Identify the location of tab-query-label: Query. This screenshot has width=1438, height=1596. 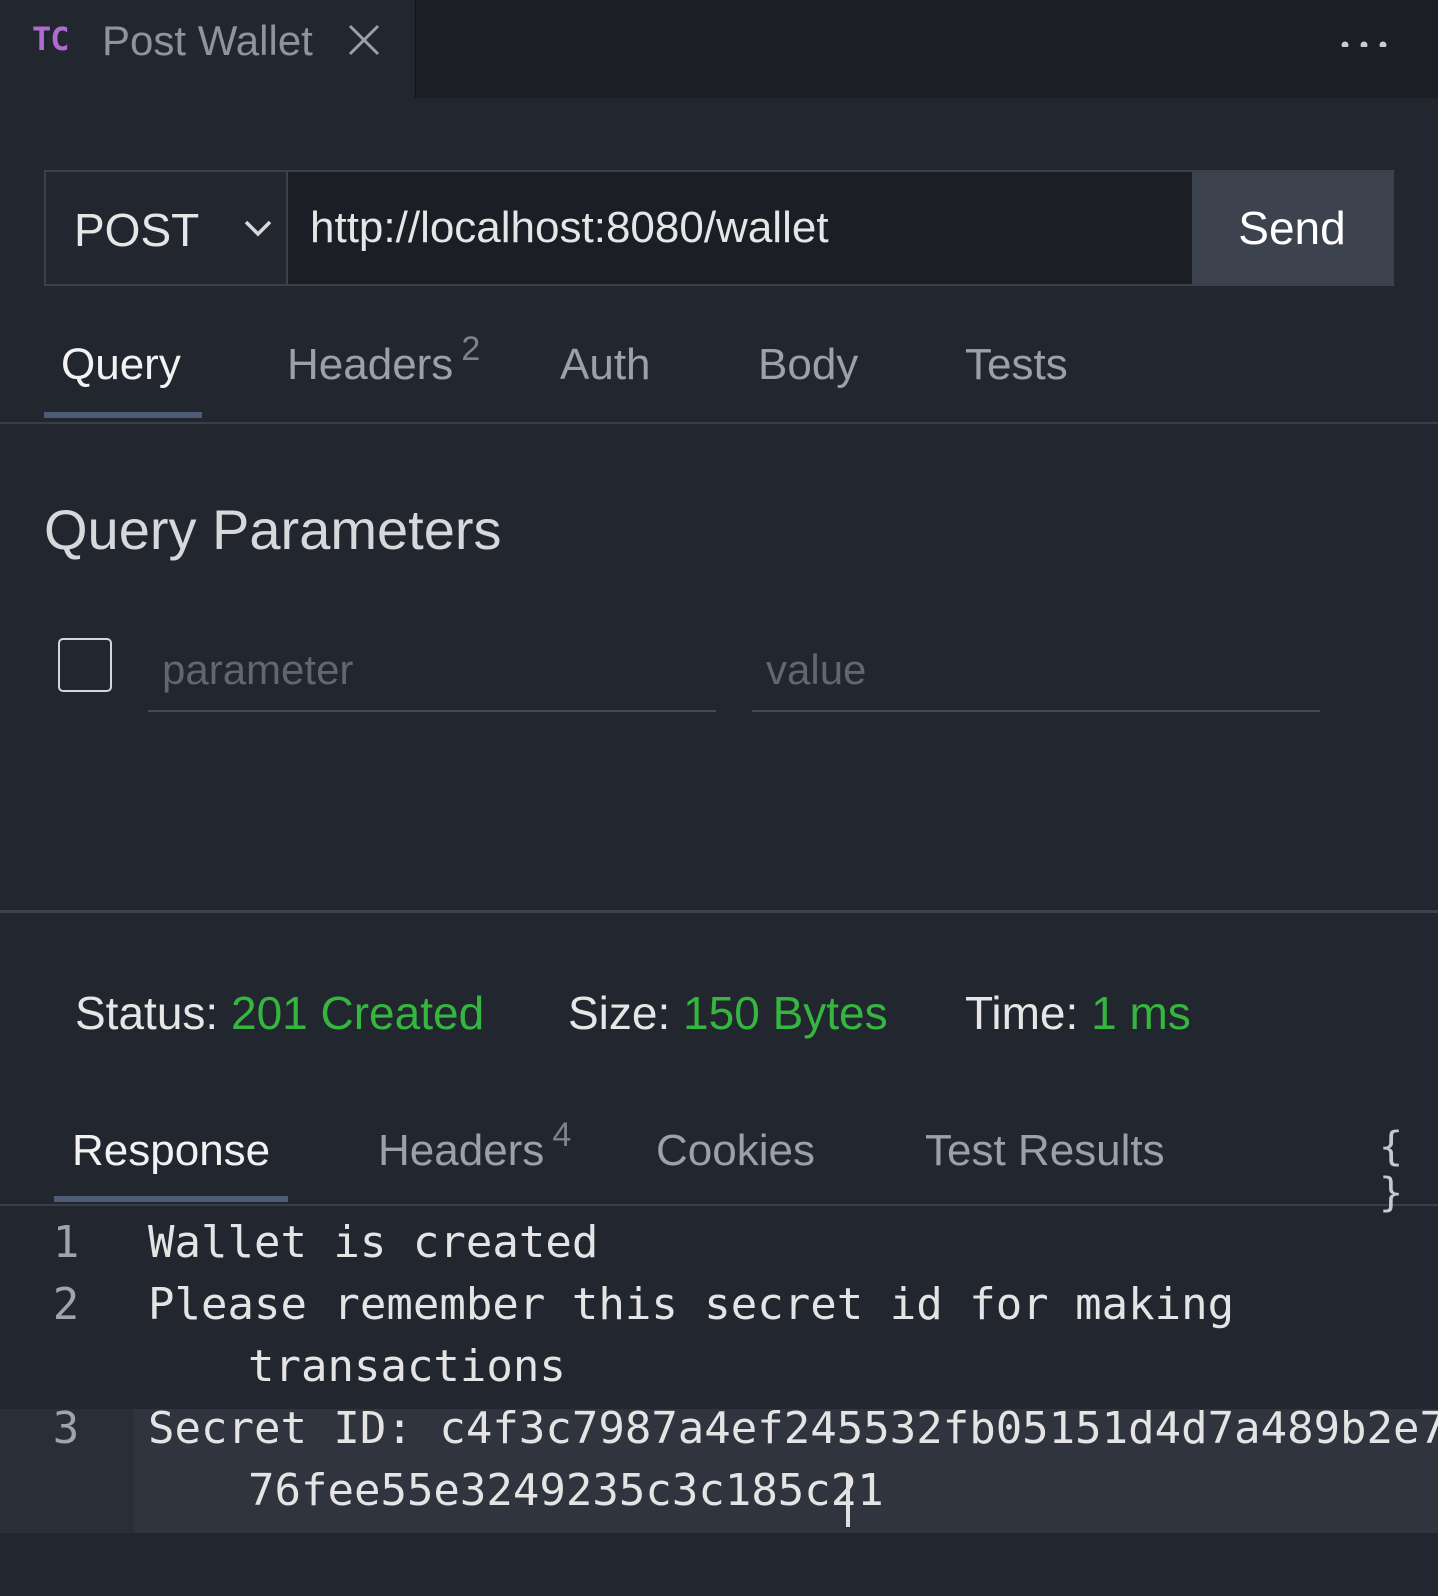
(121, 364).